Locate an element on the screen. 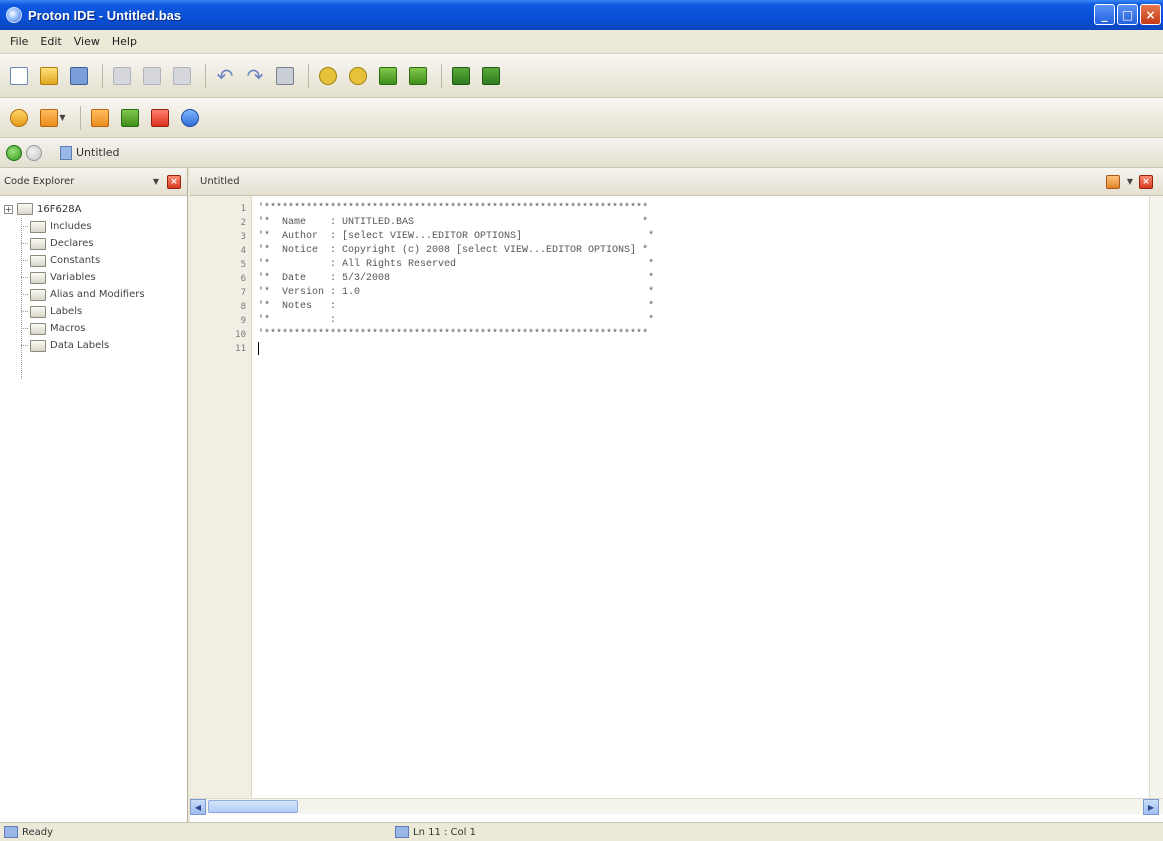 This screenshot has height=841, width=1163. minimize-button: _ is located at coordinates (1104, 14).